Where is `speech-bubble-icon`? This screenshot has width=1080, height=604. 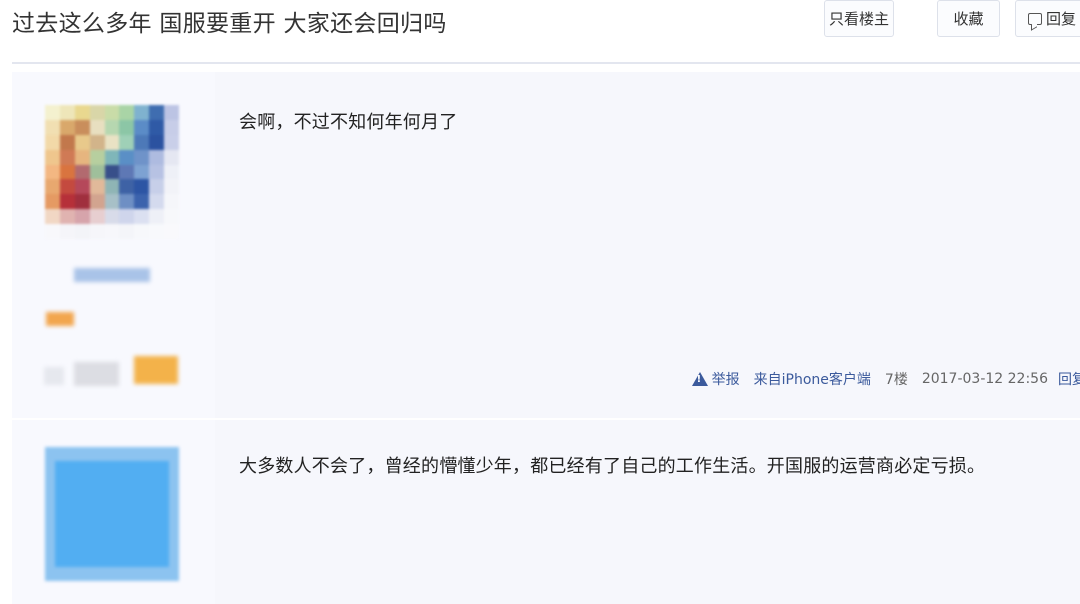
speech-bubble-icon is located at coordinates (1035, 18).